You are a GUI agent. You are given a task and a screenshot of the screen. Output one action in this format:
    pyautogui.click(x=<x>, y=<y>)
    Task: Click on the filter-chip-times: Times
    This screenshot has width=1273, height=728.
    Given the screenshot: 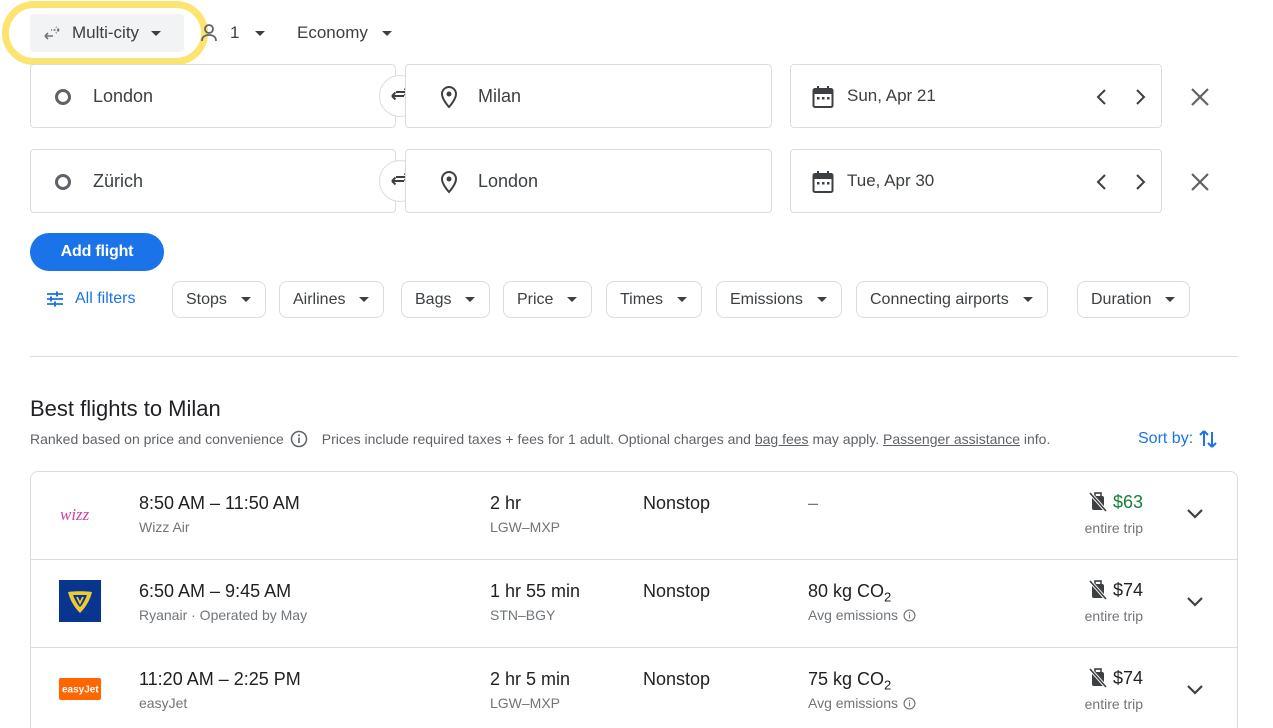 What is the action you would take?
    pyautogui.click(x=654, y=299)
    